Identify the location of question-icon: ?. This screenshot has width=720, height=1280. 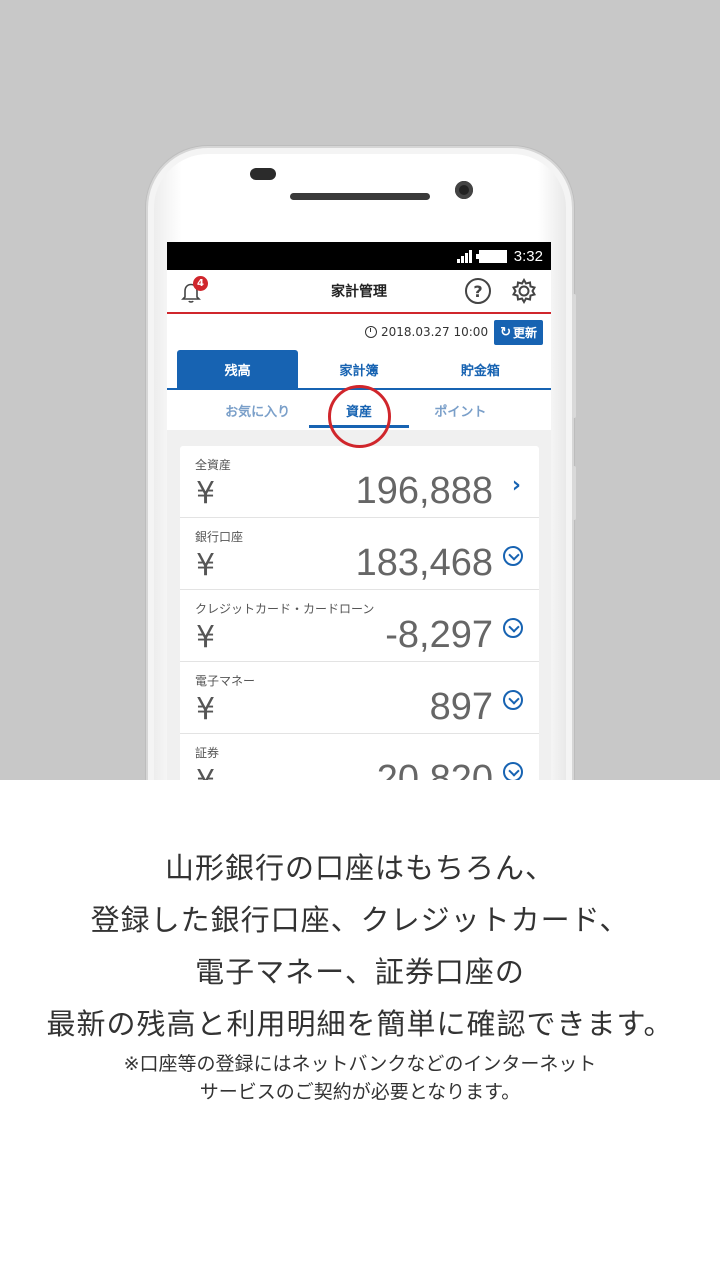
(478, 291).